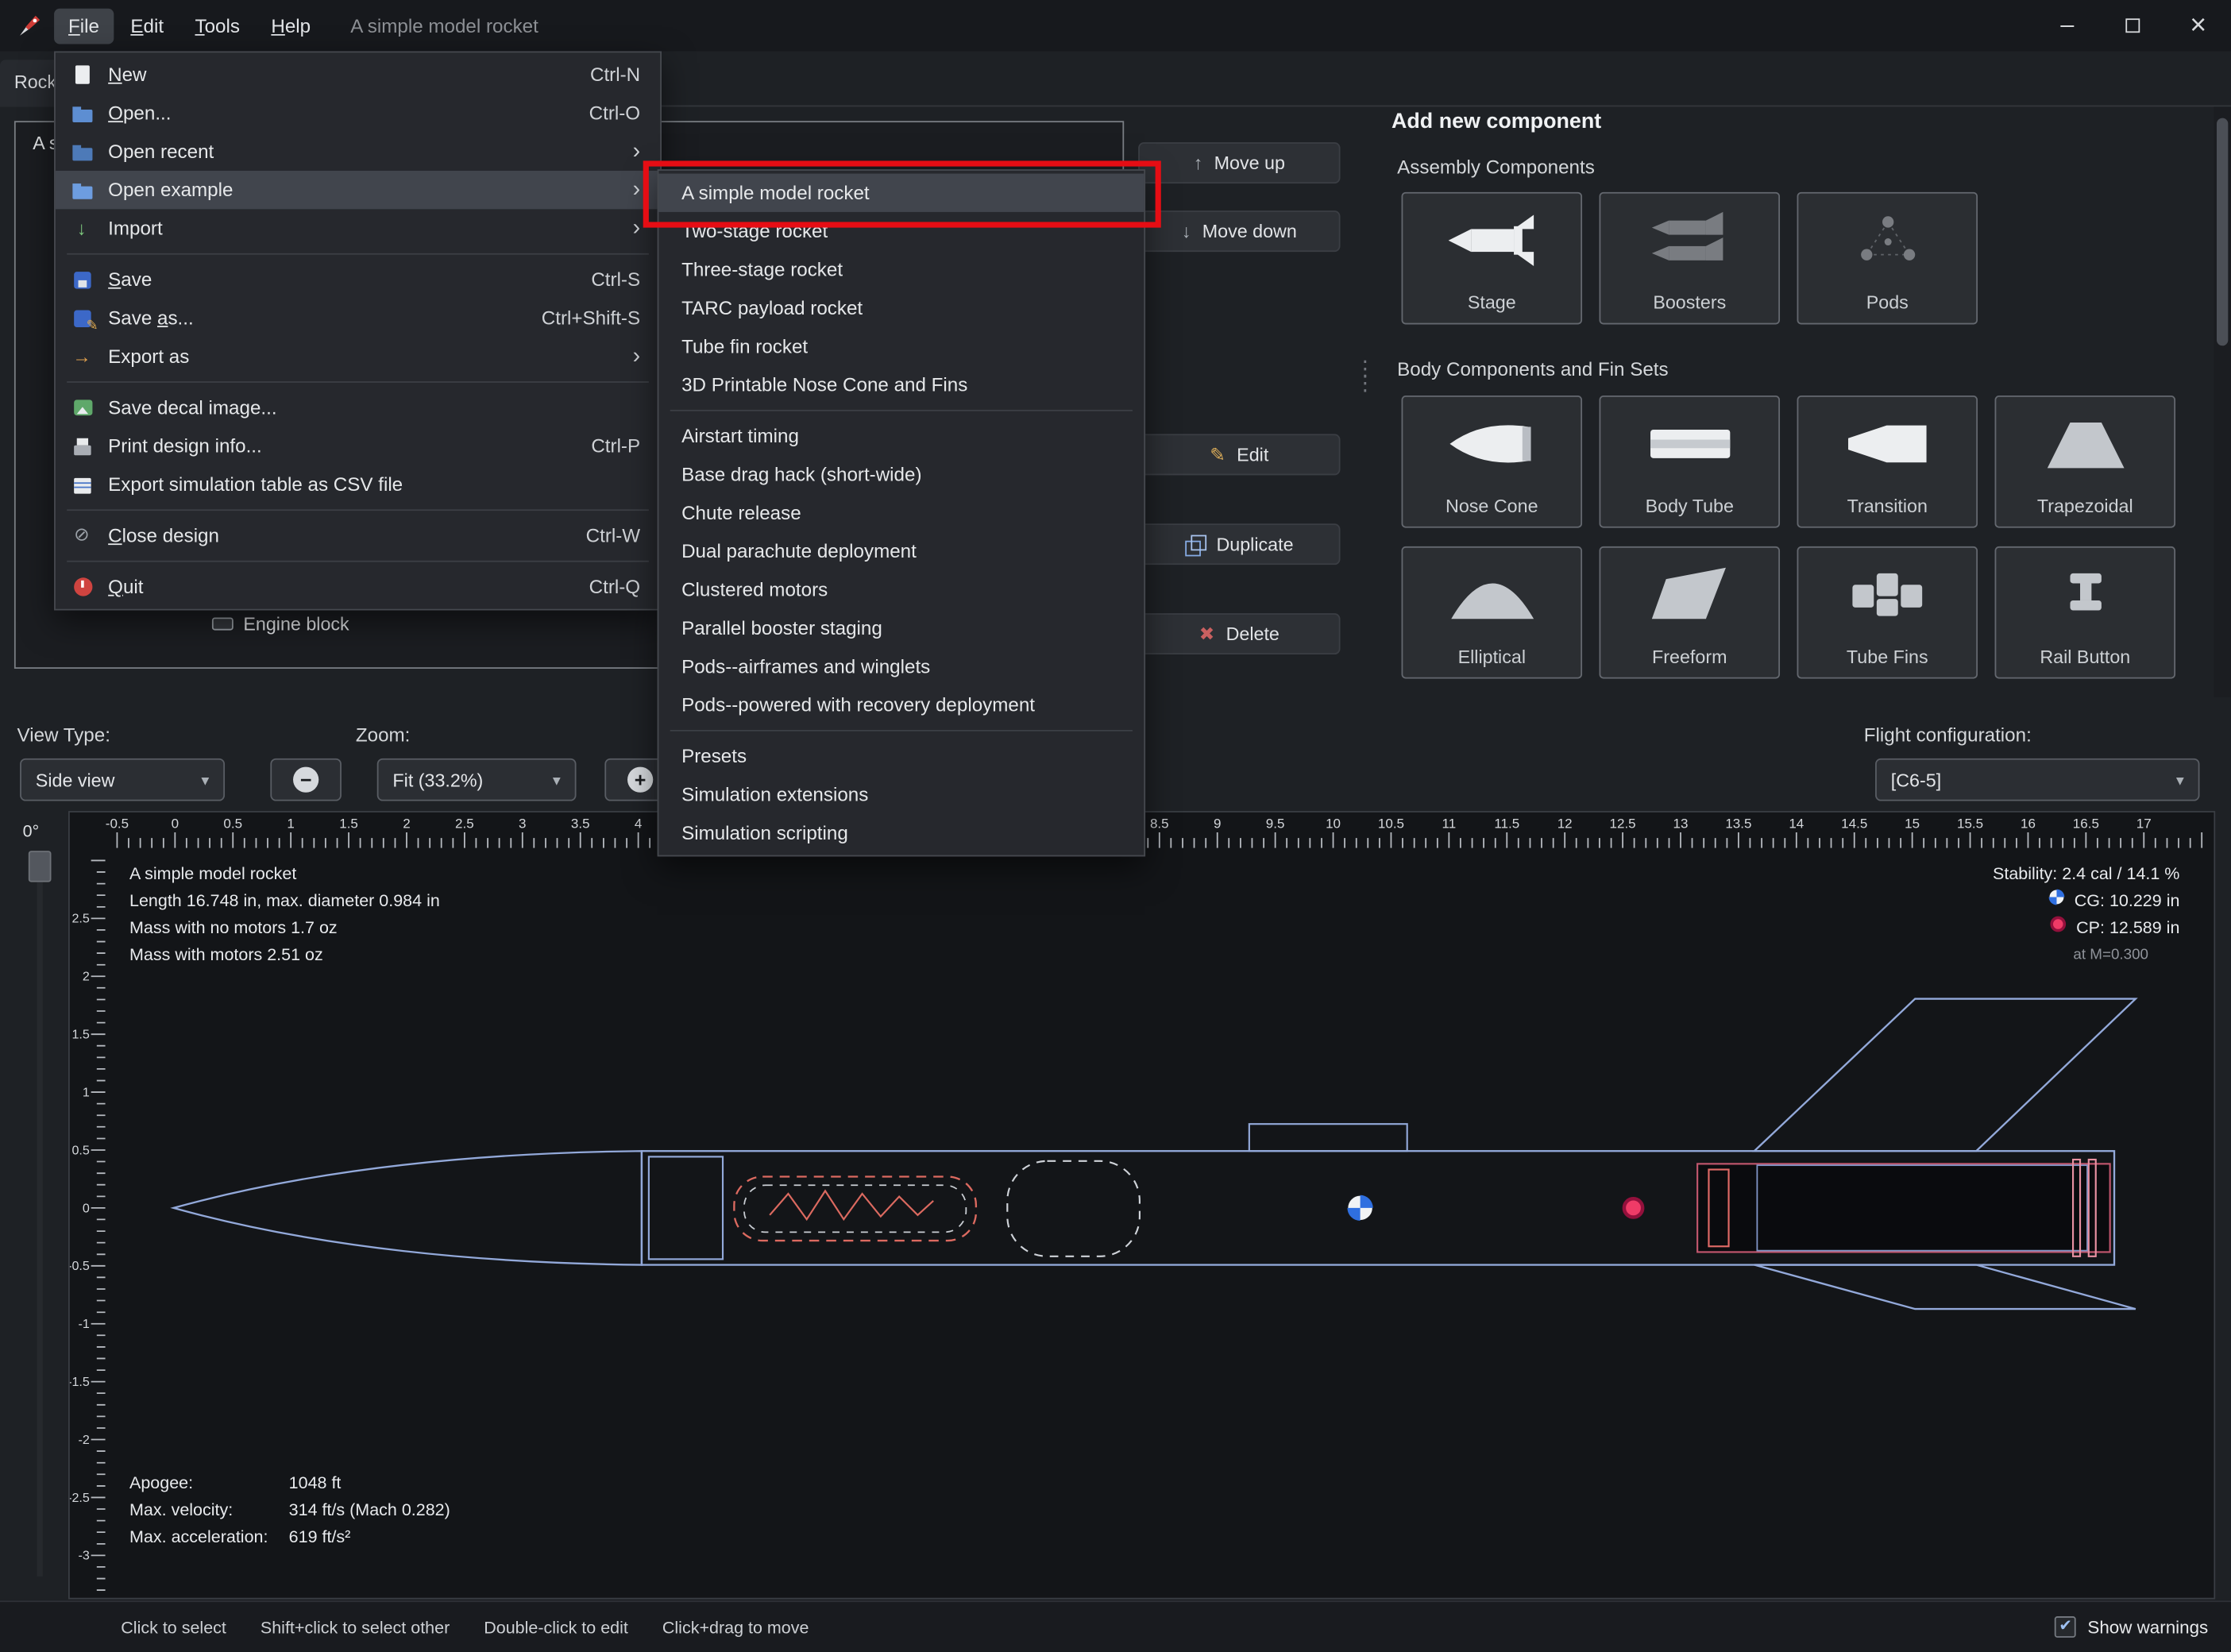  I want to click on menu-item-open-recent: Open recent, so click(358, 152).